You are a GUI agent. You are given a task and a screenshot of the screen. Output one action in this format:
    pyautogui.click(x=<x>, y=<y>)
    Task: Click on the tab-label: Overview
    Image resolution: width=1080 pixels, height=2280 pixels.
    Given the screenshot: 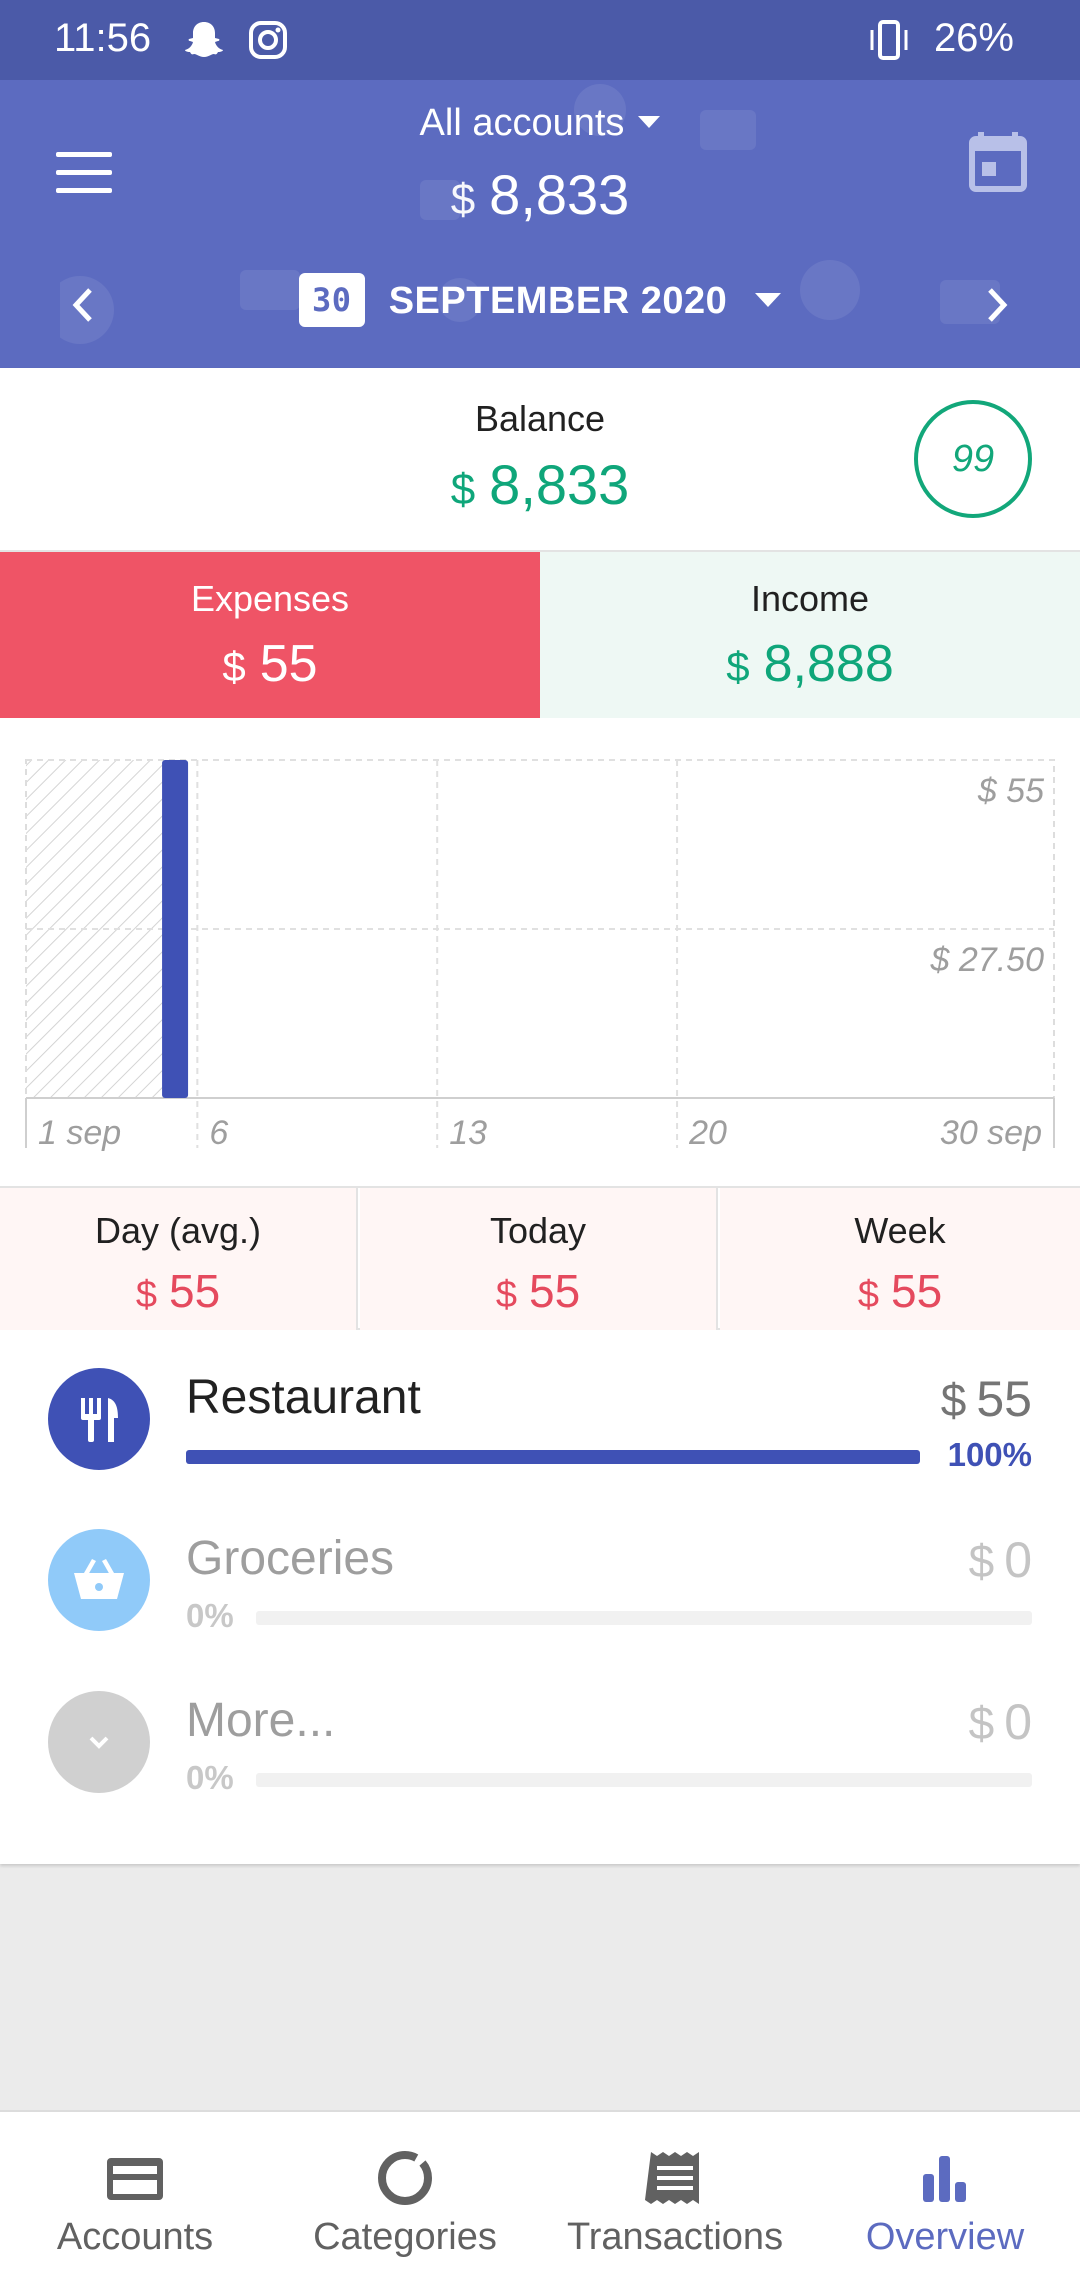 What is the action you would take?
    pyautogui.click(x=945, y=2237)
    